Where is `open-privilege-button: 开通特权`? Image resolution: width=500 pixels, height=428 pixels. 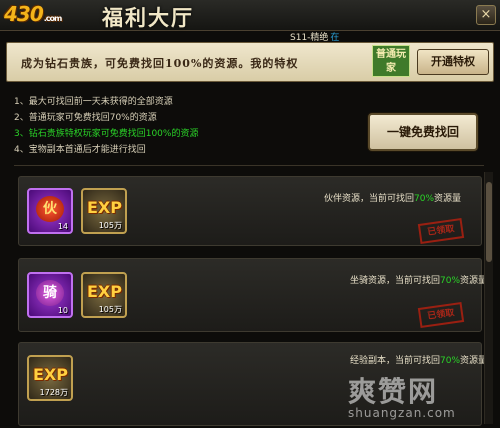 open-privilege-button: 开通特权 is located at coordinates (453, 62).